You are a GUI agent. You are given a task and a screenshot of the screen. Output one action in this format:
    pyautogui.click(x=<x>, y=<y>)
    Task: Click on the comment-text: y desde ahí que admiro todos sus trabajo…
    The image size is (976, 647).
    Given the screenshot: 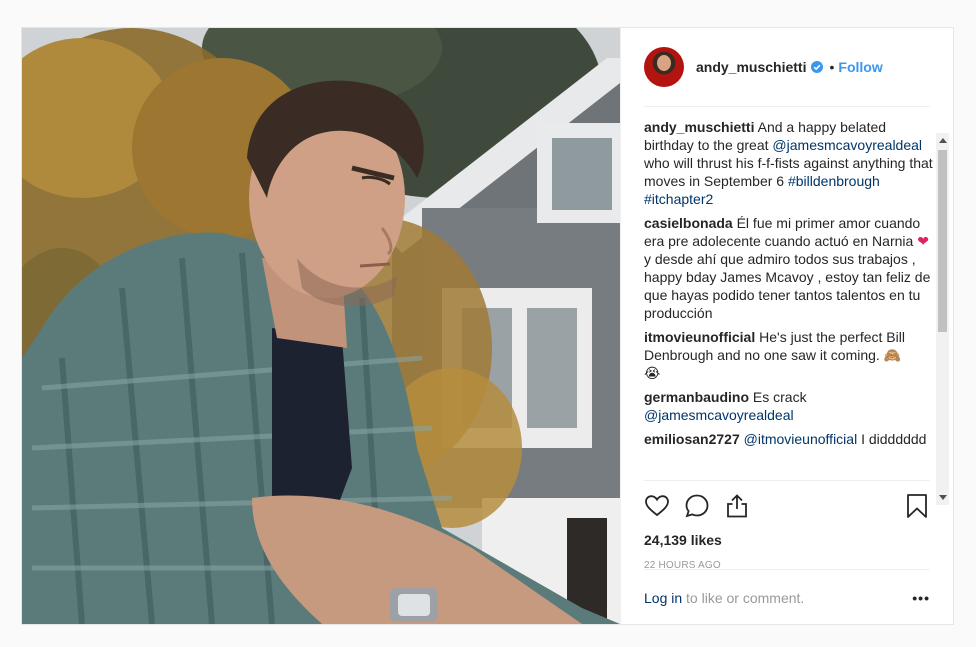 What is the action you would take?
    pyautogui.click(x=787, y=286)
    